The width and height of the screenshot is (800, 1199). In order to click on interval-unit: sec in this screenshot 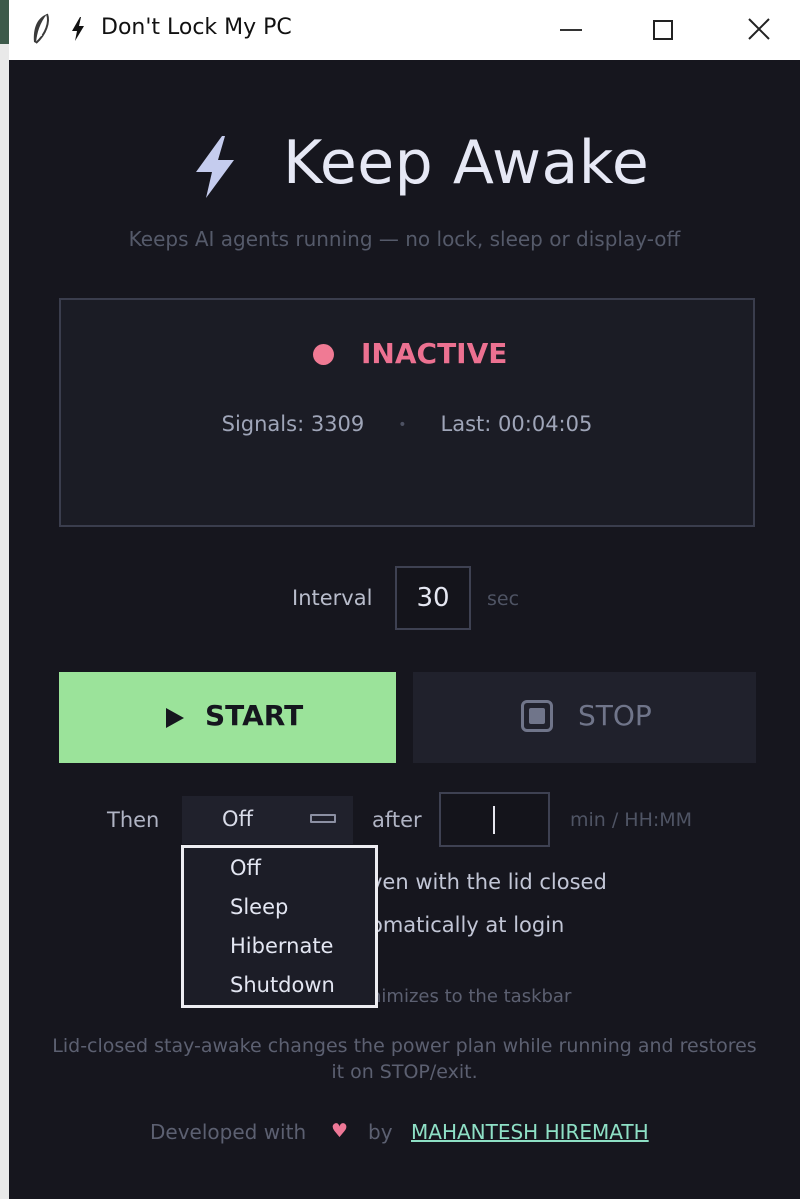, I will do `click(503, 599)`.